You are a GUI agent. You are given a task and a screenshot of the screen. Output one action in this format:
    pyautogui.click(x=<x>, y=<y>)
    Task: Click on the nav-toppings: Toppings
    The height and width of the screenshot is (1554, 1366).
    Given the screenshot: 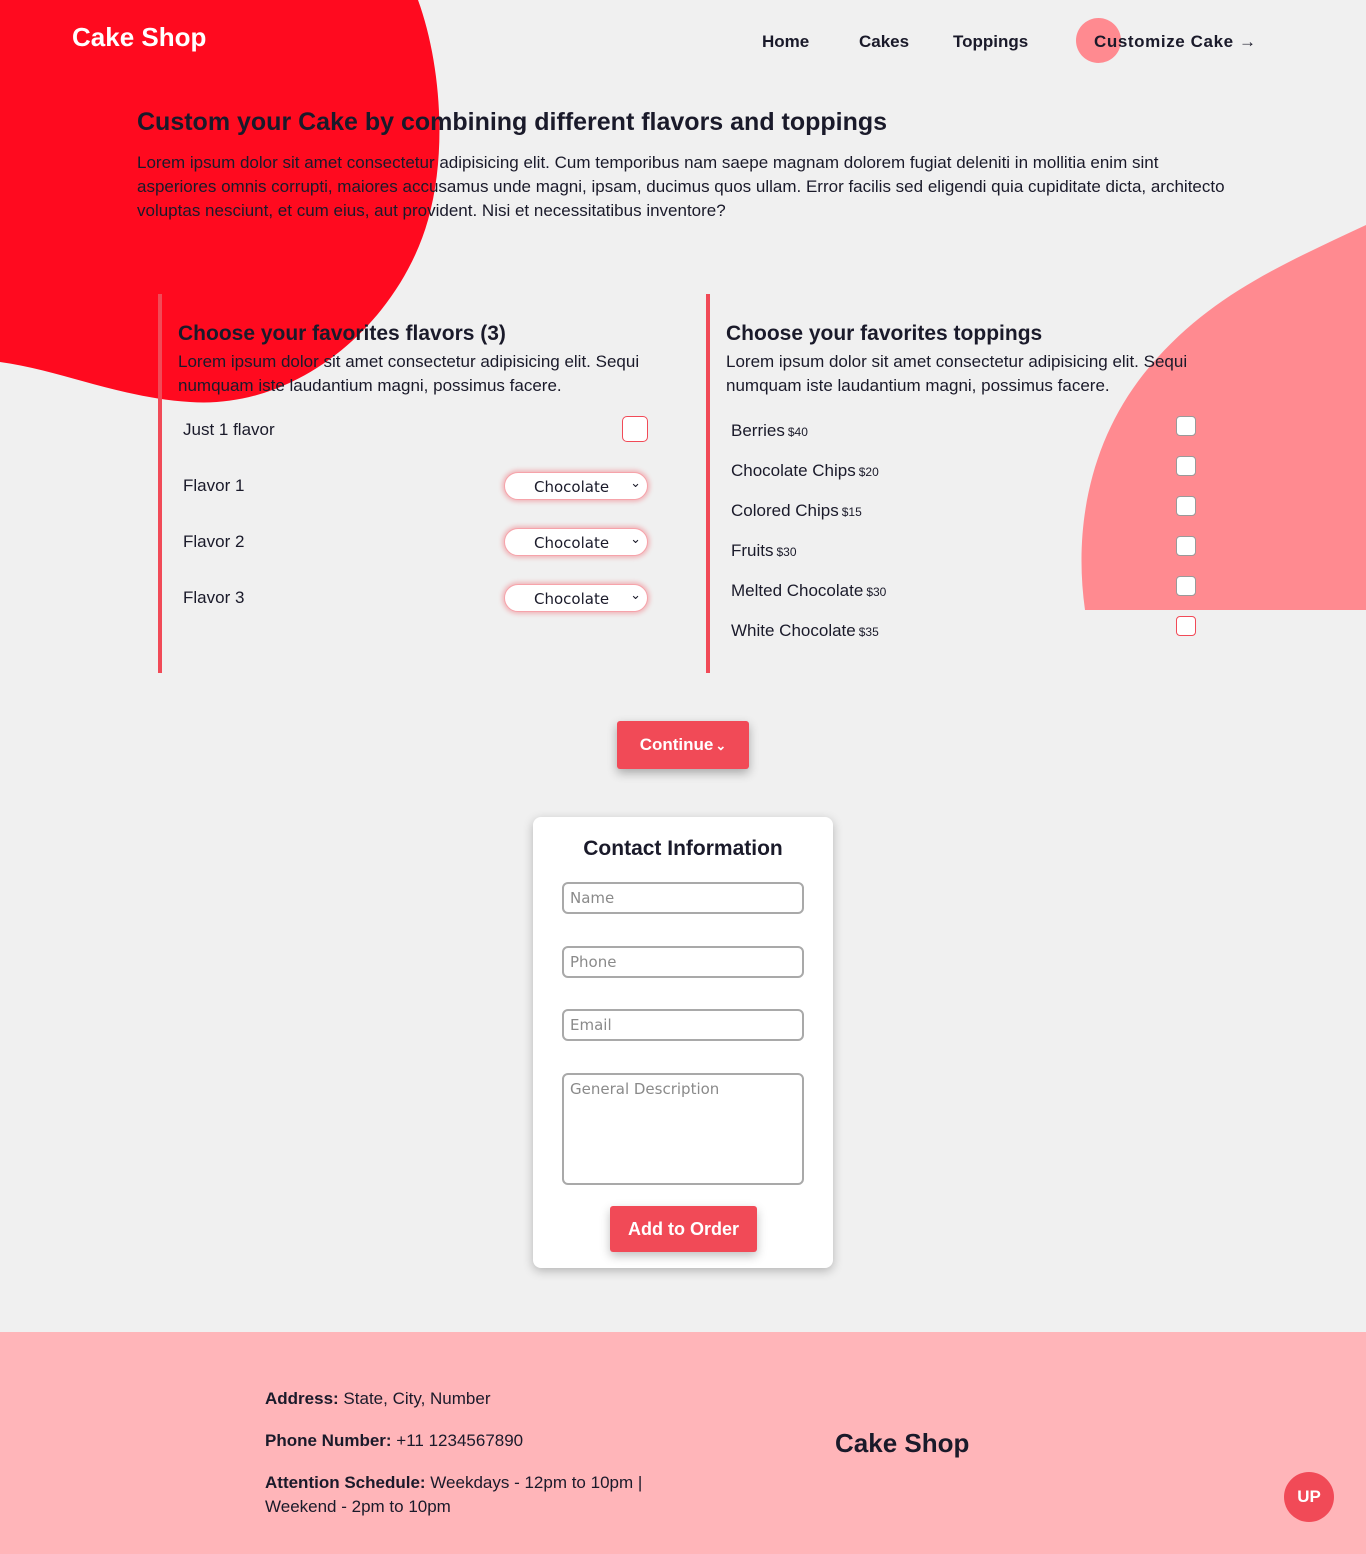 What is the action you would take?
    pyautogui.click(x=990, y=42)
    